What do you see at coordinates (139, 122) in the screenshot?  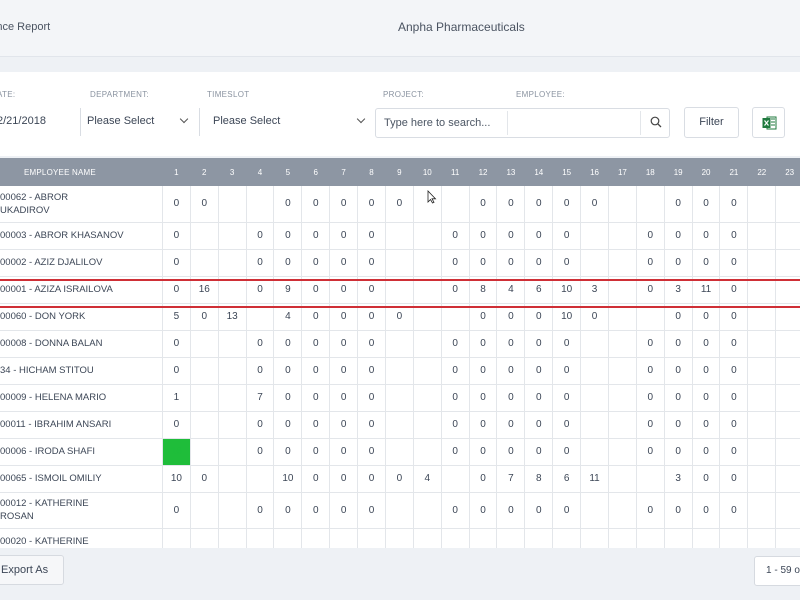 I see `department-select: Please Select` at bounding box center [139, 122].